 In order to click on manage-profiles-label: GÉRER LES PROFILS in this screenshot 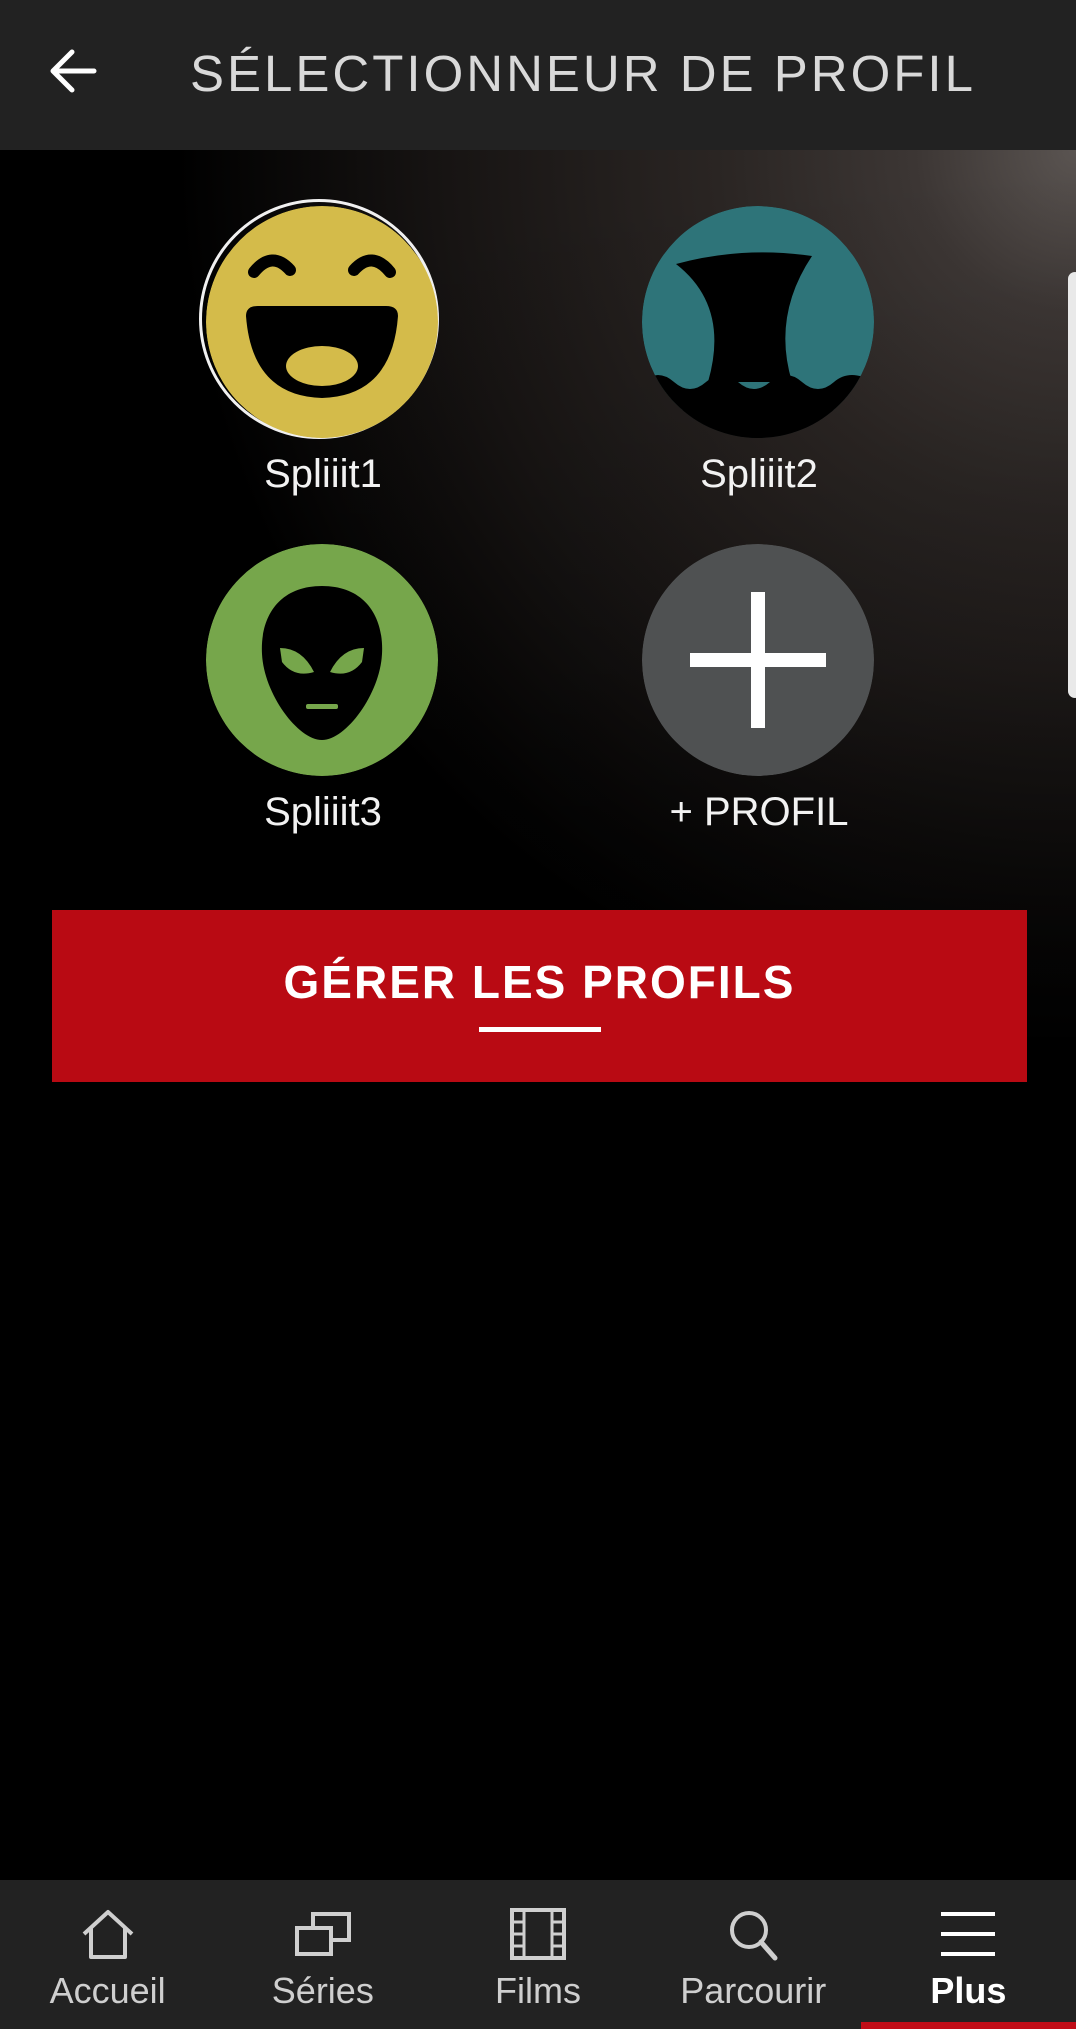, I will do `click(539, 982)`.